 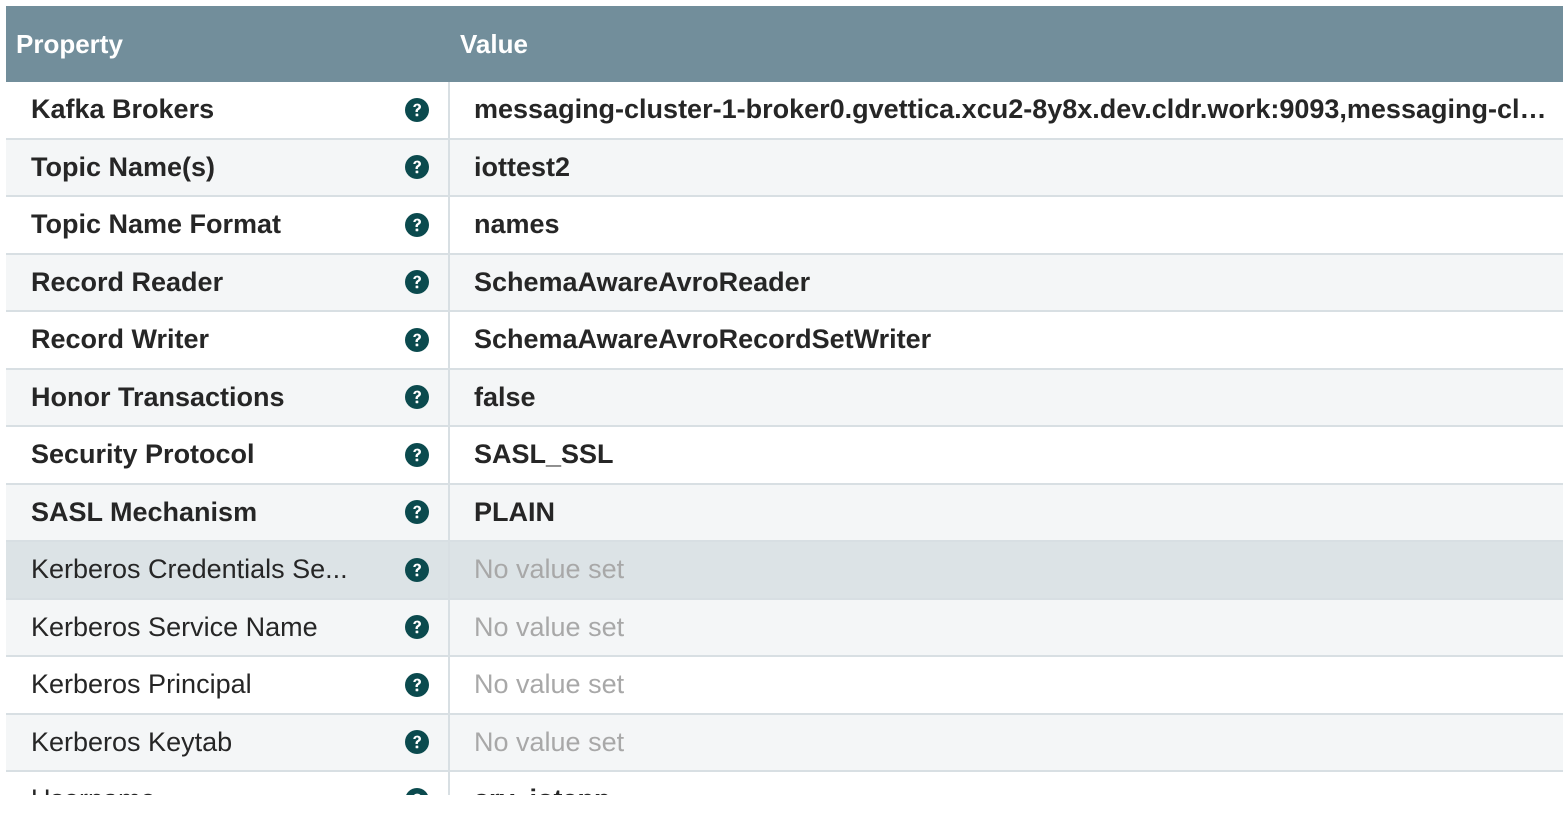 I want to click on property-name: Honor Transactions, so click(x=158, y=396).